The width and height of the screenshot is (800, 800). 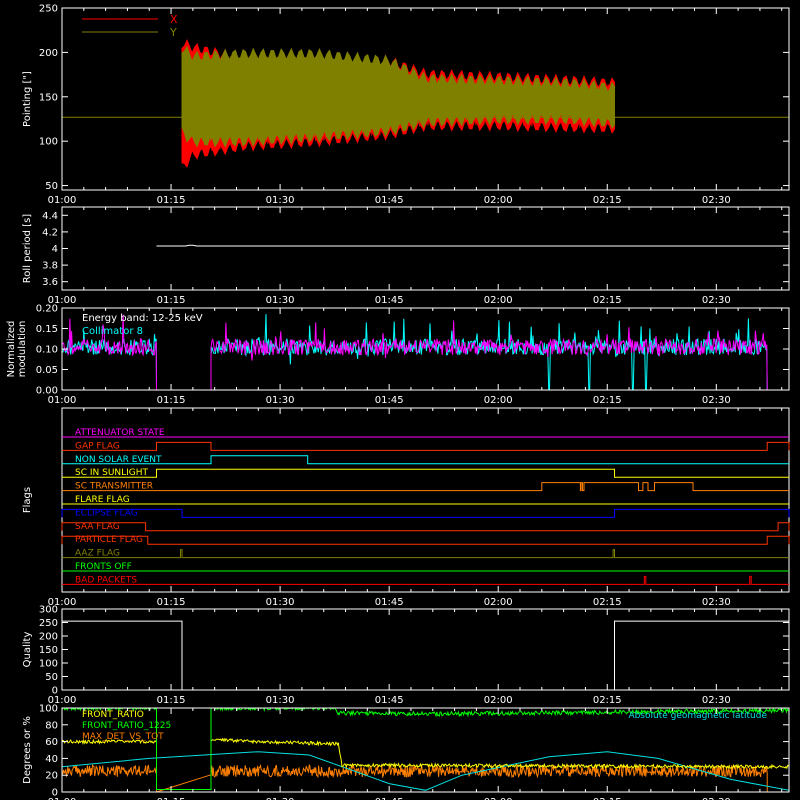 I want to click on y-axis-label: Quality, so click(x=27, y=650).